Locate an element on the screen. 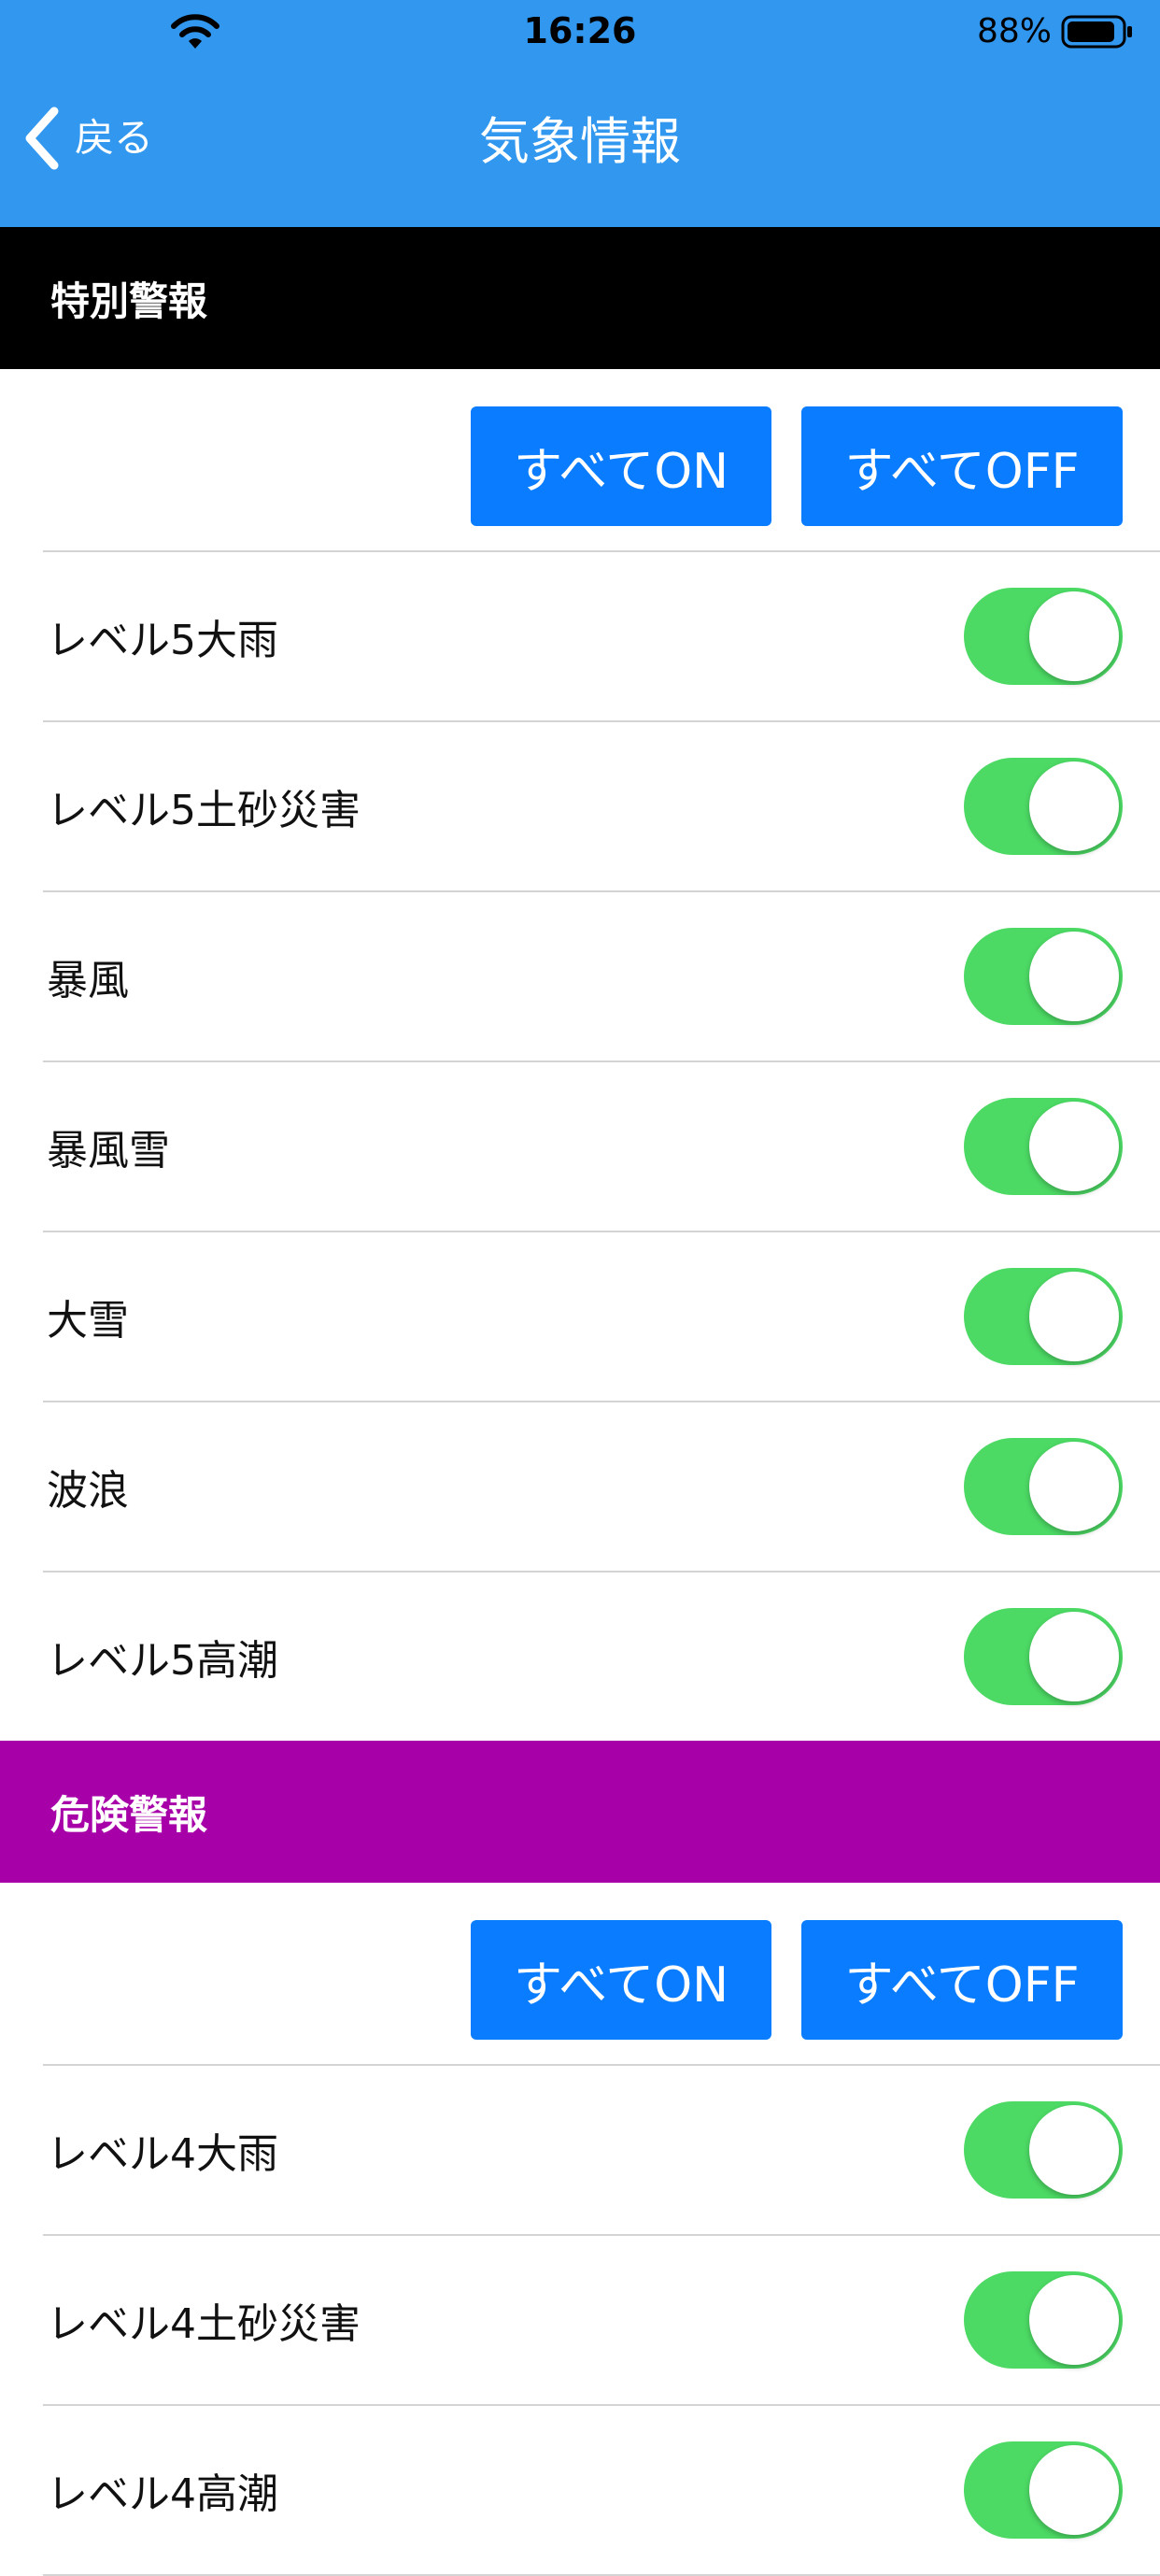  list-item: レベル4大雨 is located at coordinates (601, 2151).